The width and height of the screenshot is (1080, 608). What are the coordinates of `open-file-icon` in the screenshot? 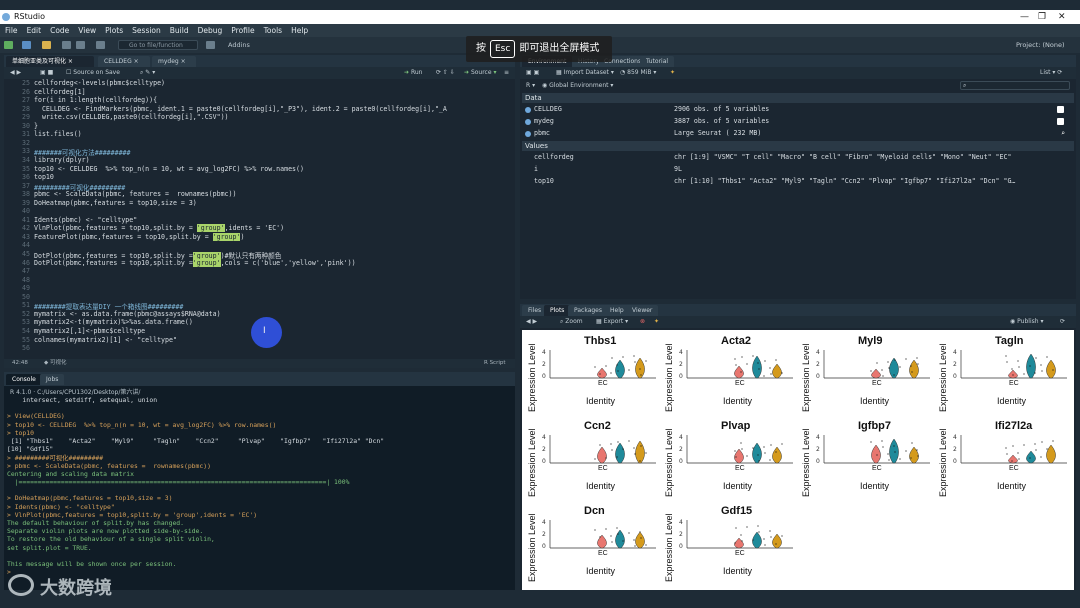 It's located at (46, 45).